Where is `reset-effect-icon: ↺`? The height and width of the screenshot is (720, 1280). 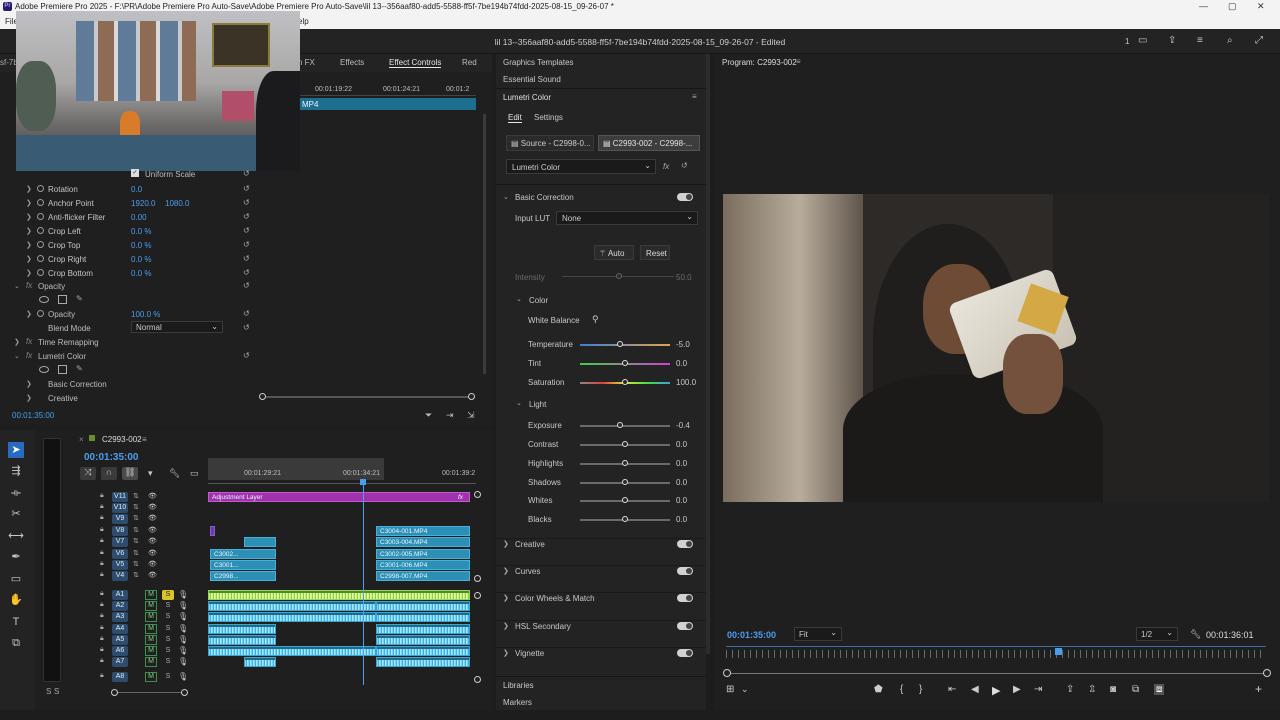
reset-effect-icon: ↺ is located at coordinates (684, 165).